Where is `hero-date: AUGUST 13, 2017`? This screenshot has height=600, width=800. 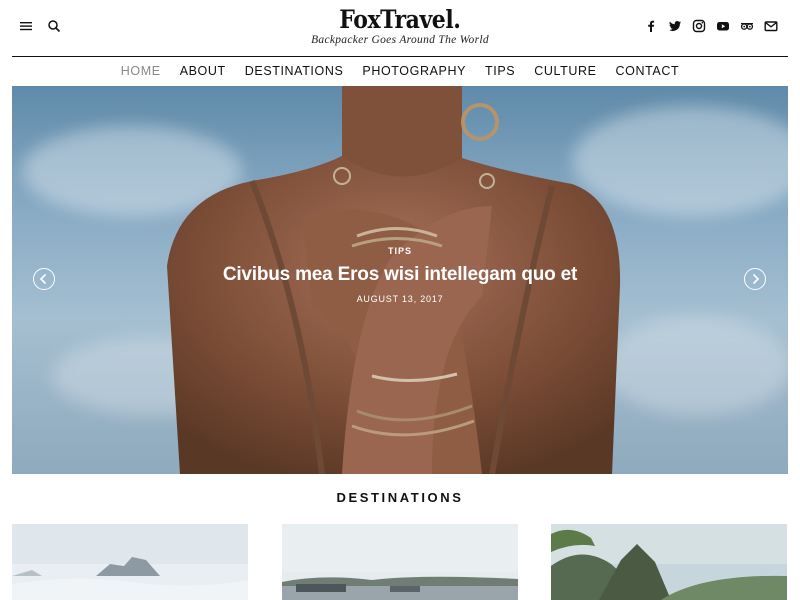 hero-date: AUGUST 13, 2017 is located at coordinates (400, 299).